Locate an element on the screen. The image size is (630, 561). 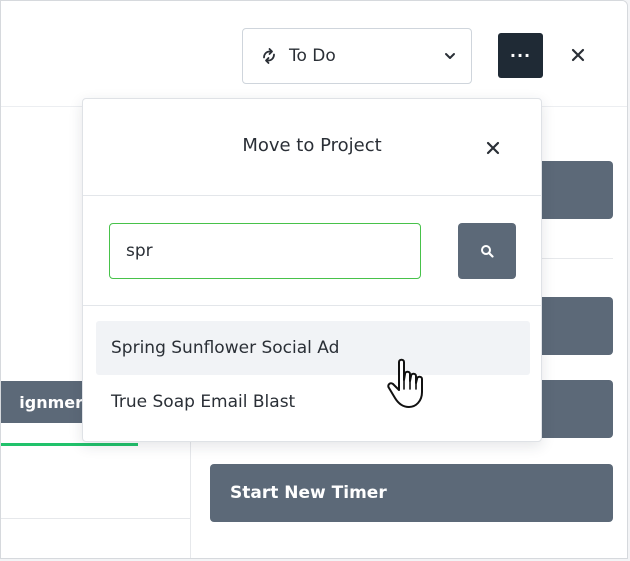
status-dropdown: To Do is located at coordinates (357, 56).